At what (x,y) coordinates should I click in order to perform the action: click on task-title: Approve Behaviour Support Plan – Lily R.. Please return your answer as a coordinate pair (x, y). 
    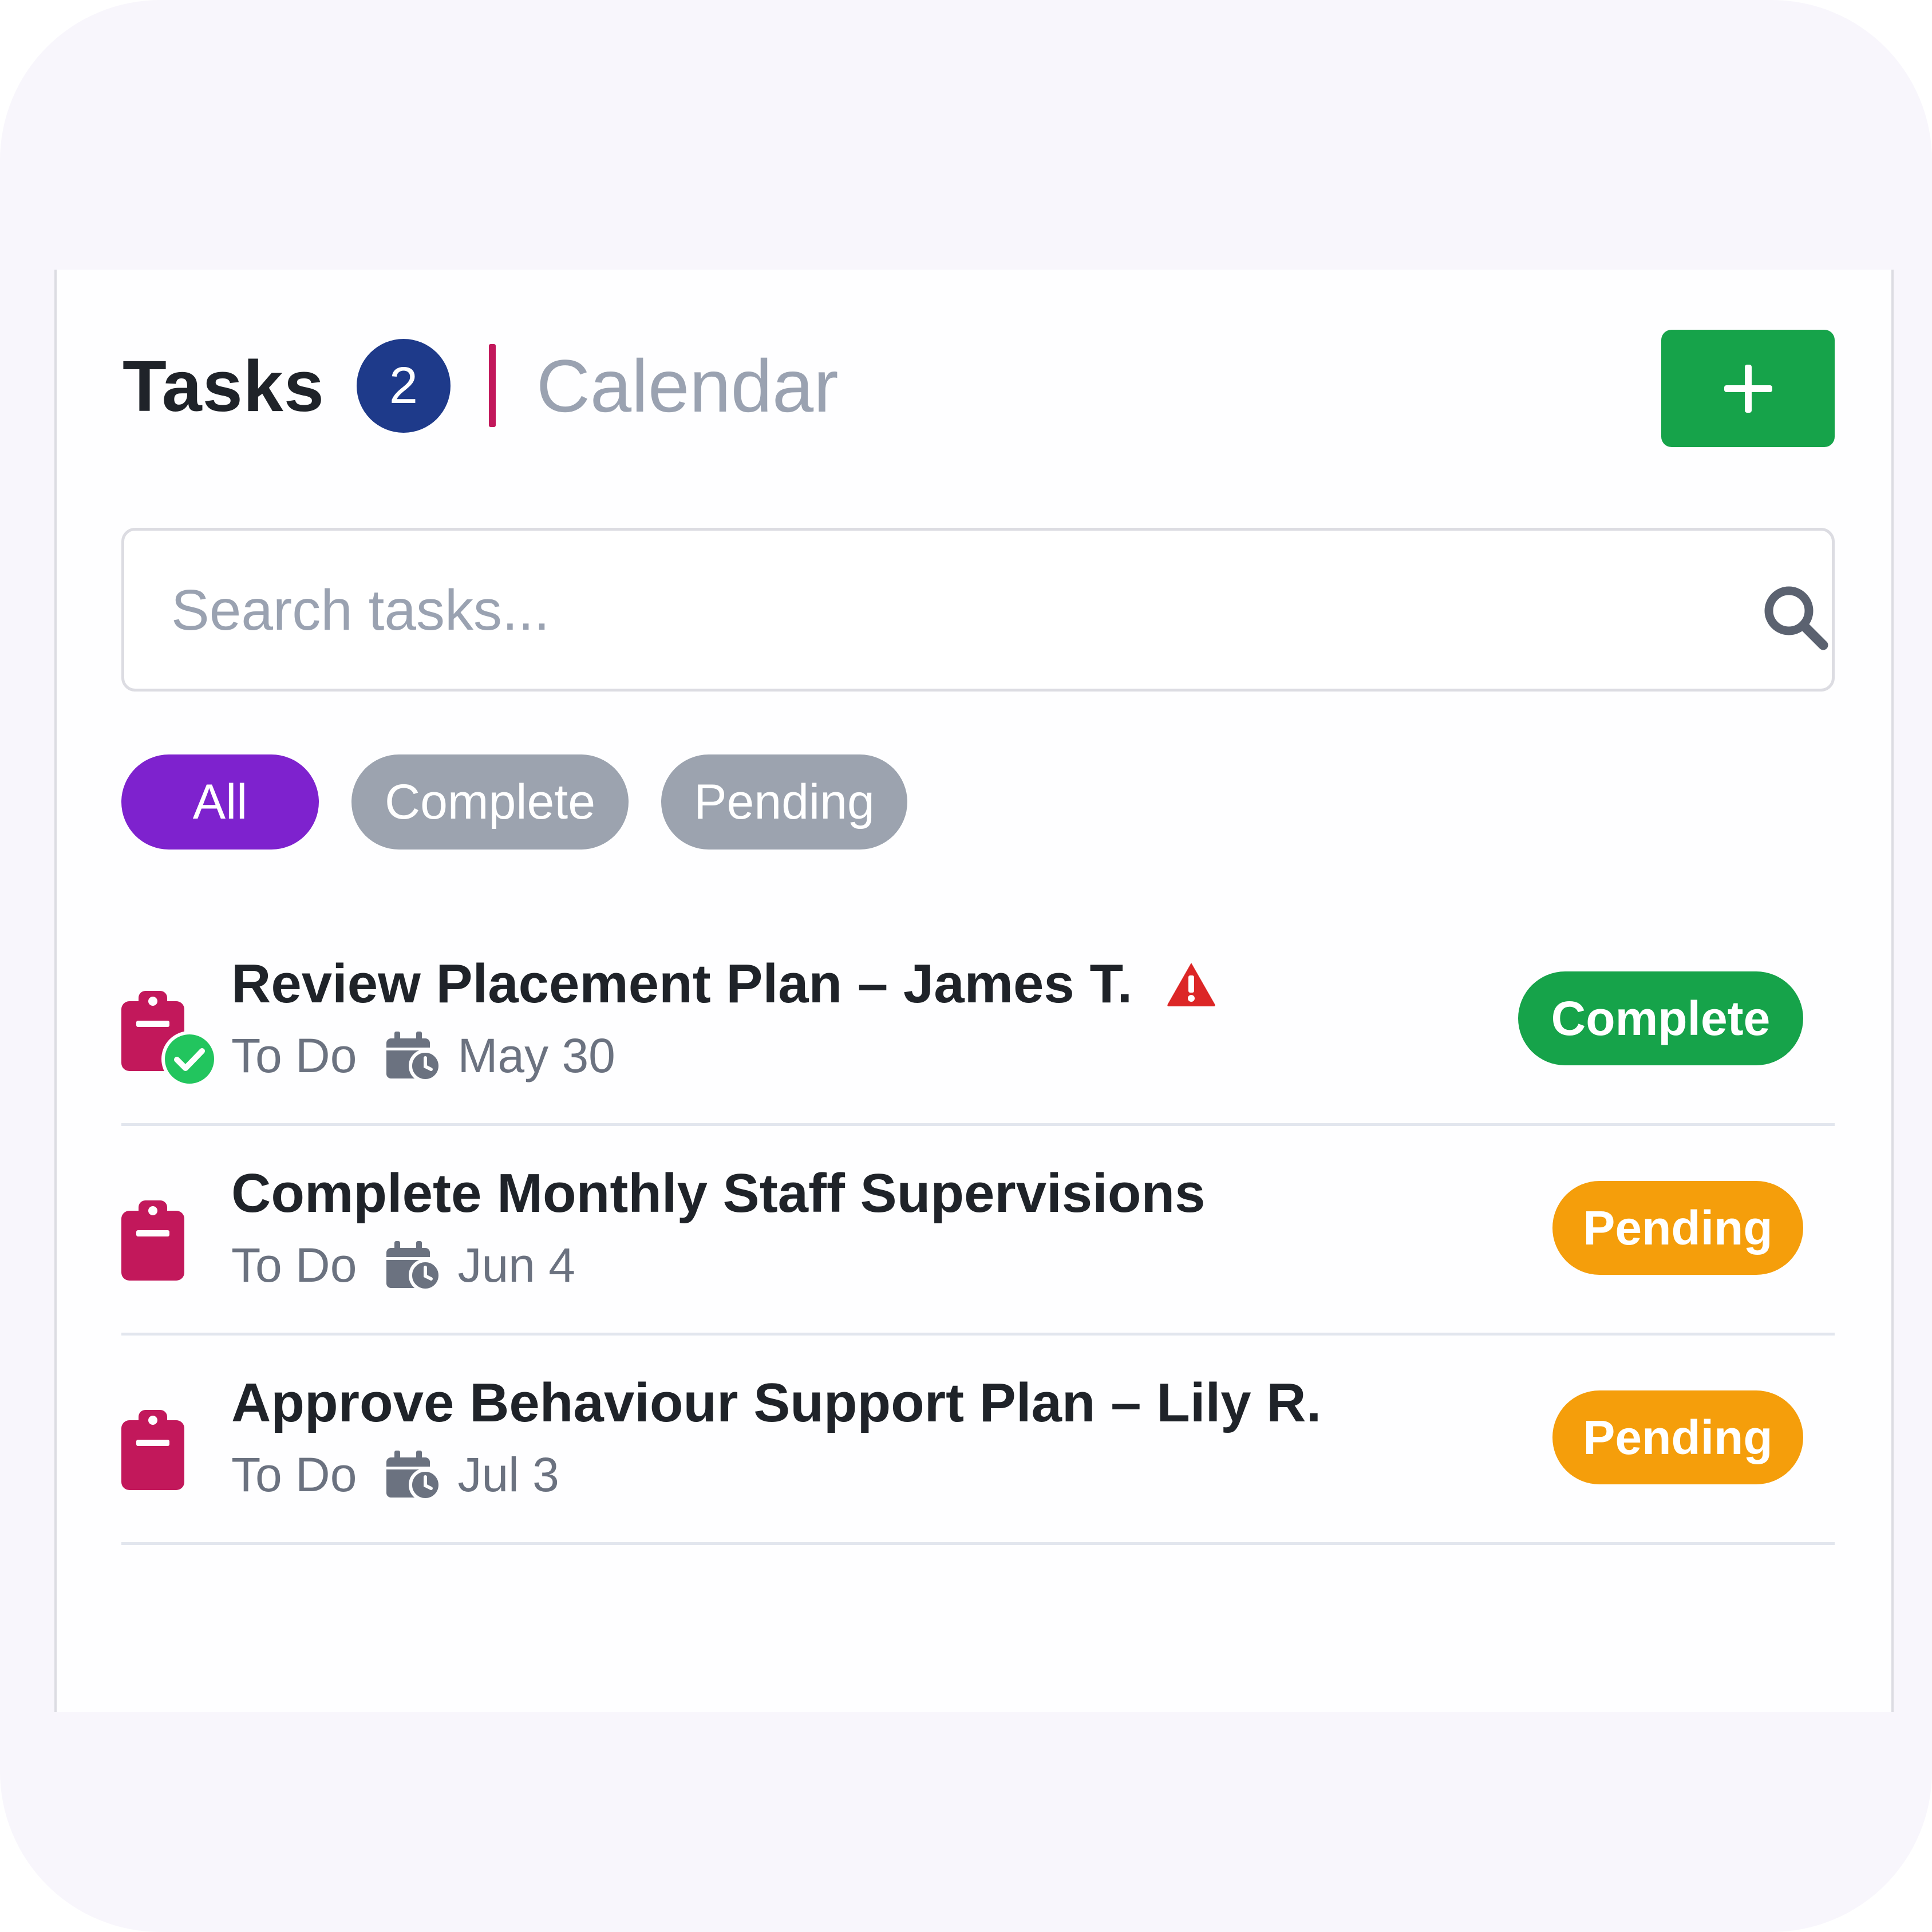
    Looking at the image, I should click on (776, 1403).